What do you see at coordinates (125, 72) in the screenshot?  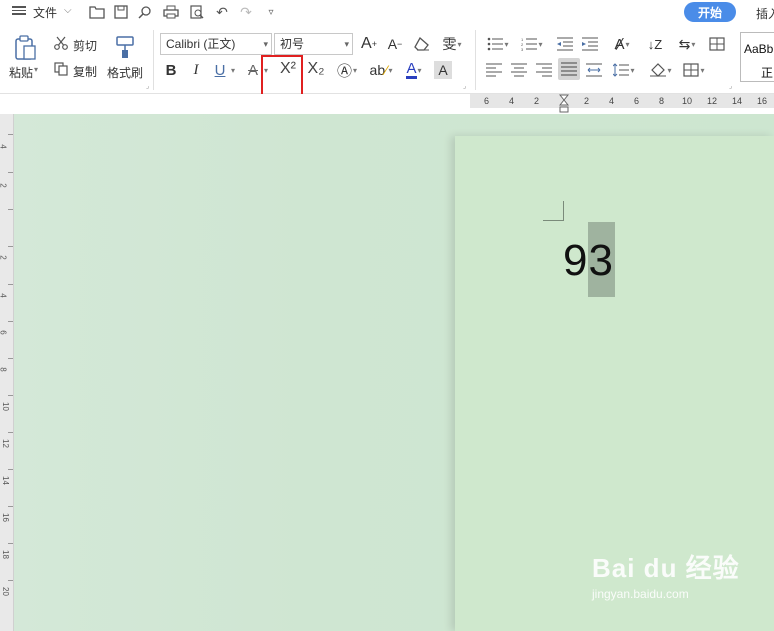 I see `format-painter-button: 格式刷` at bounding box center [125, 72].